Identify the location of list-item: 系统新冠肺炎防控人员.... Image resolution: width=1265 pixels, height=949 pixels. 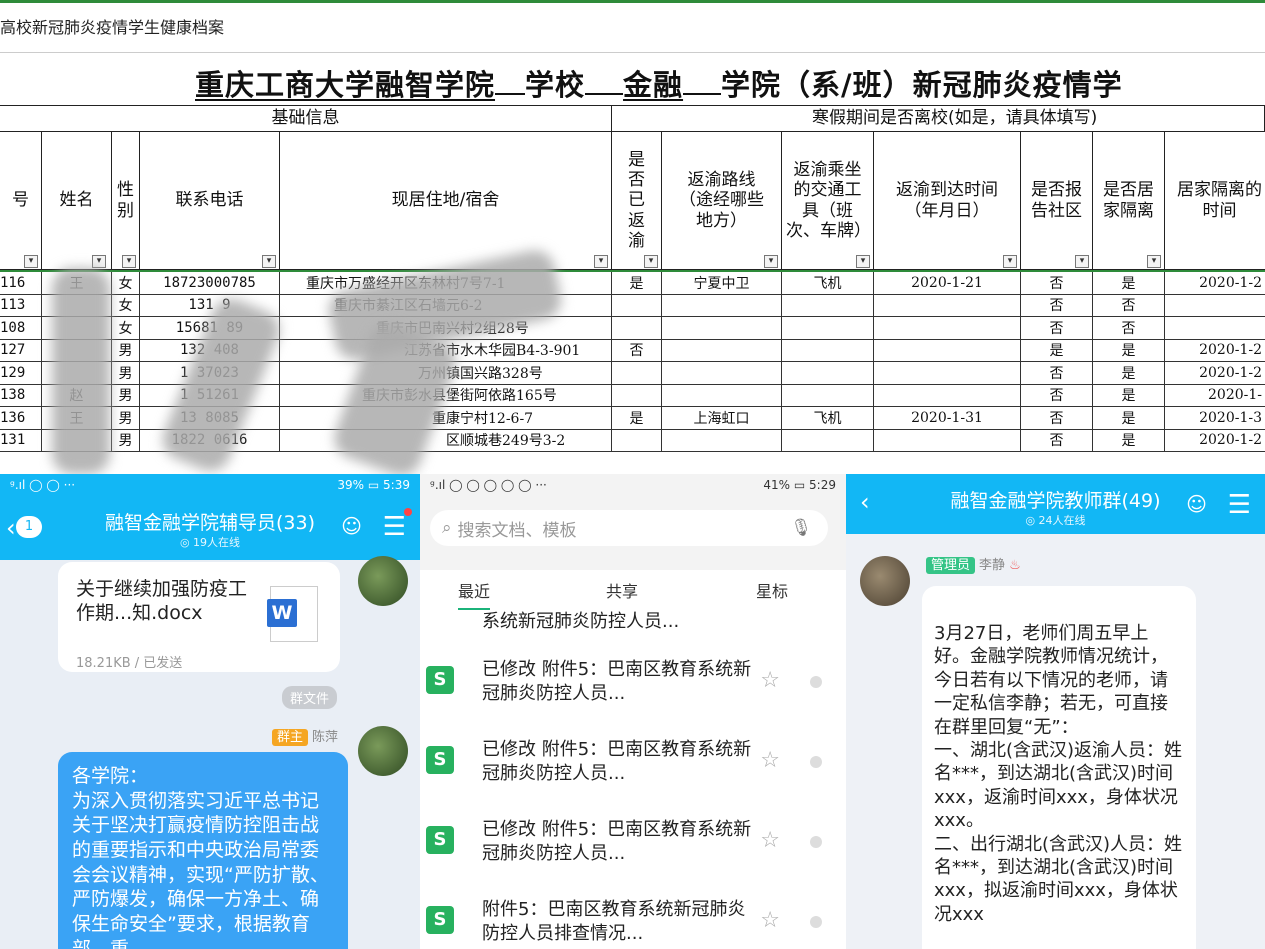
(633, 627).